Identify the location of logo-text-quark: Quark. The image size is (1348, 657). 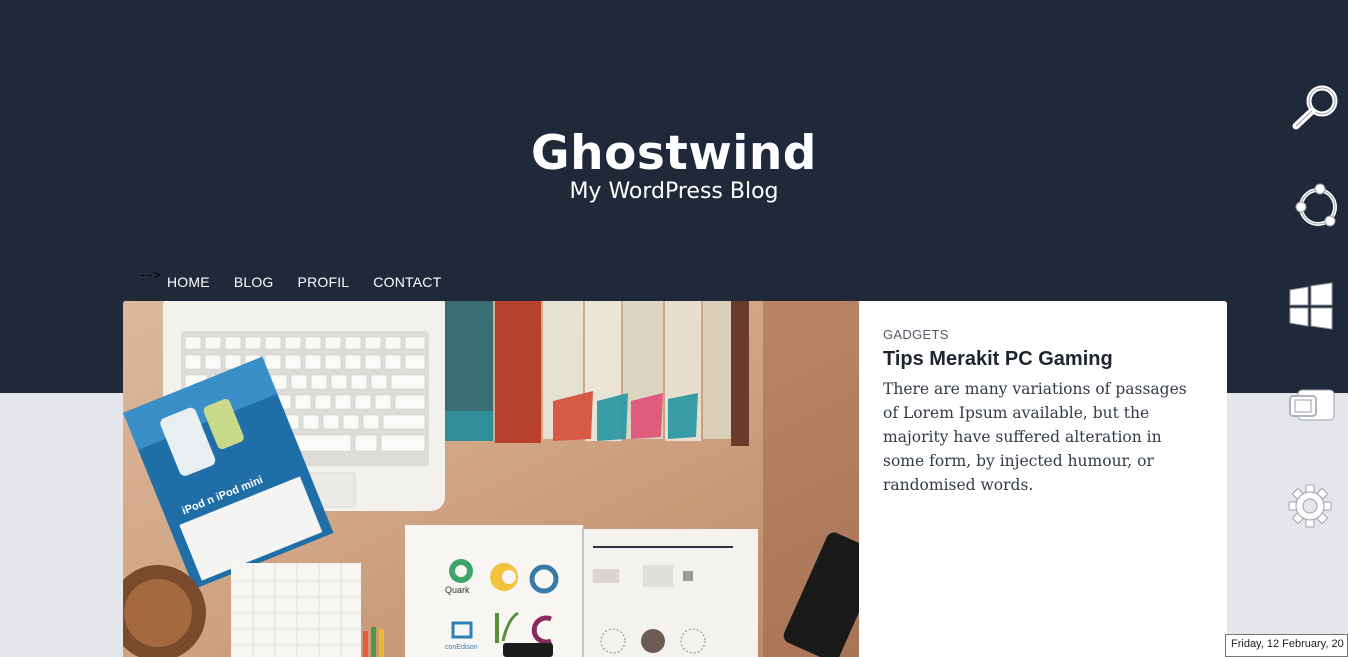
(457, 590).